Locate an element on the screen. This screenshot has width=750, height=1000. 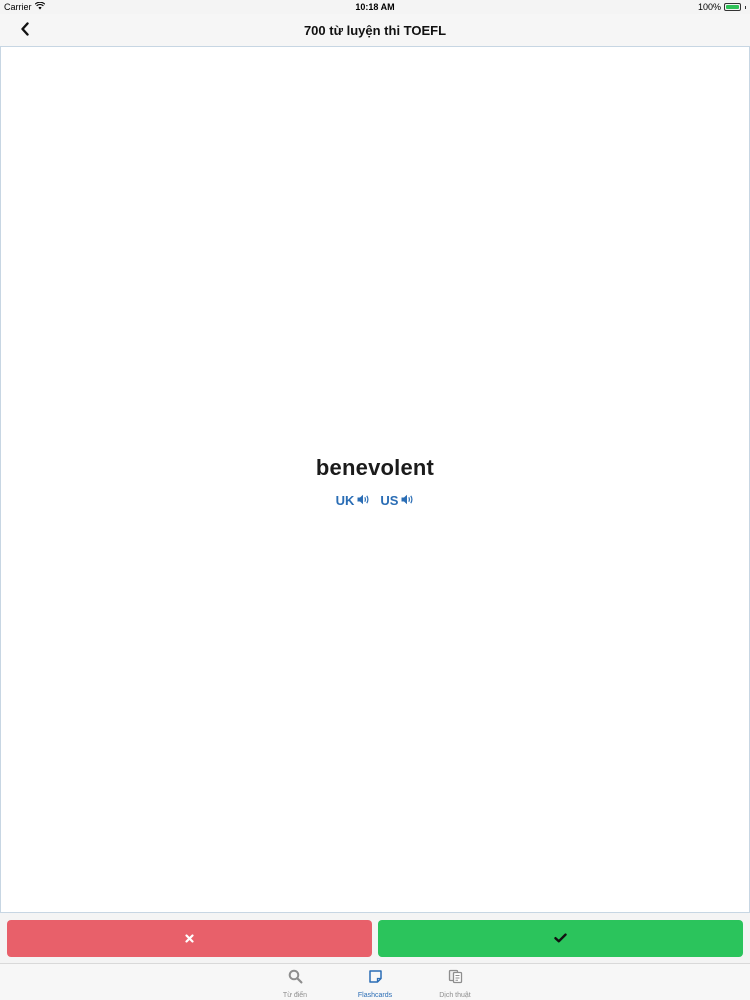
pronounce-us-label: US is located at coordinates (389, 500).